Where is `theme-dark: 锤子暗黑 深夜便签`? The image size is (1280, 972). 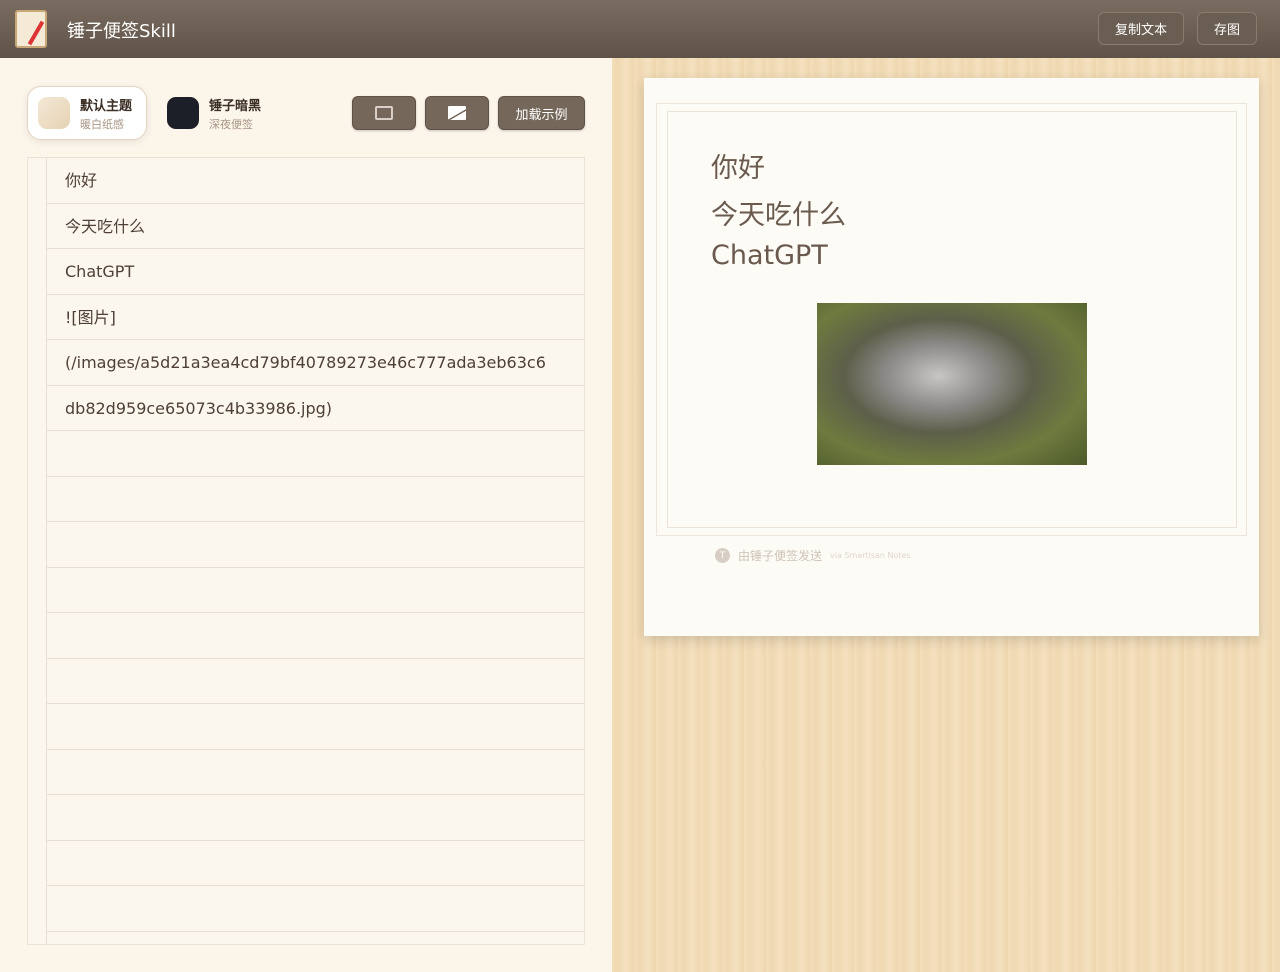
theme-dark: 锤子暗黑 深夜便签 is located at coordinates (214, 113).